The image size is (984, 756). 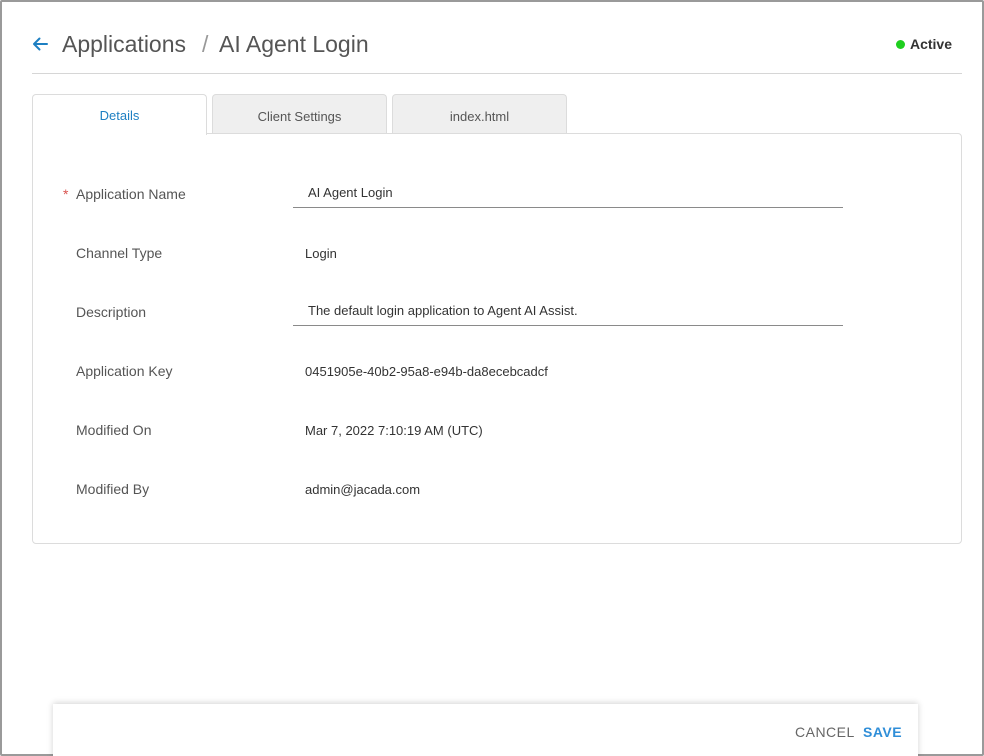 What do you see at coordinates (882, 732) in the screenshot?
I see `save-button: SAVE` at bounding box center [882, 732].